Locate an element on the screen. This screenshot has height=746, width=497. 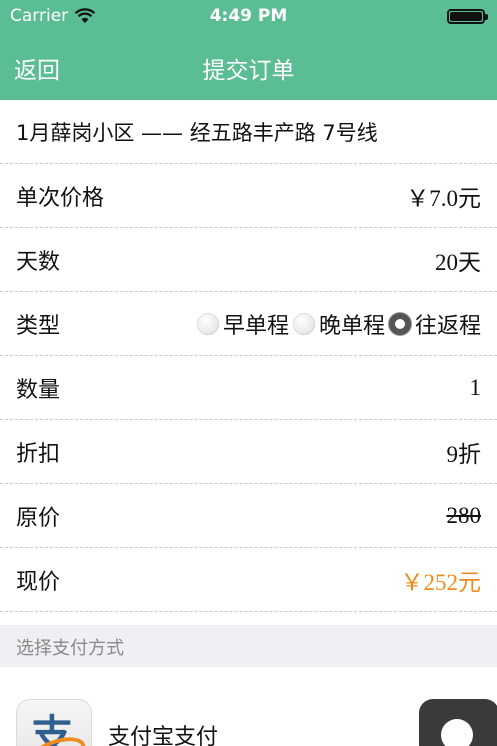
payment-section-header: 选择支付方式 is located at coordinates (248, 646).